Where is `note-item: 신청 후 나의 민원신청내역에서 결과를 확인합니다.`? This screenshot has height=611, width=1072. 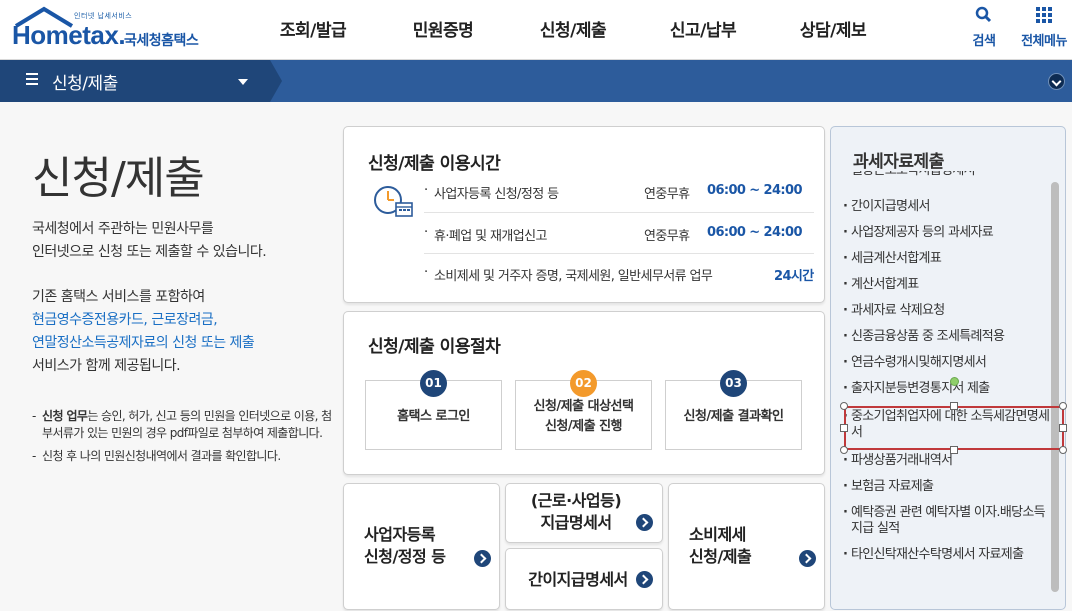
note-item: 신청 후 나의 민원신청내역에서 결과를 확인합니다. is located at coordinates (182, 456).